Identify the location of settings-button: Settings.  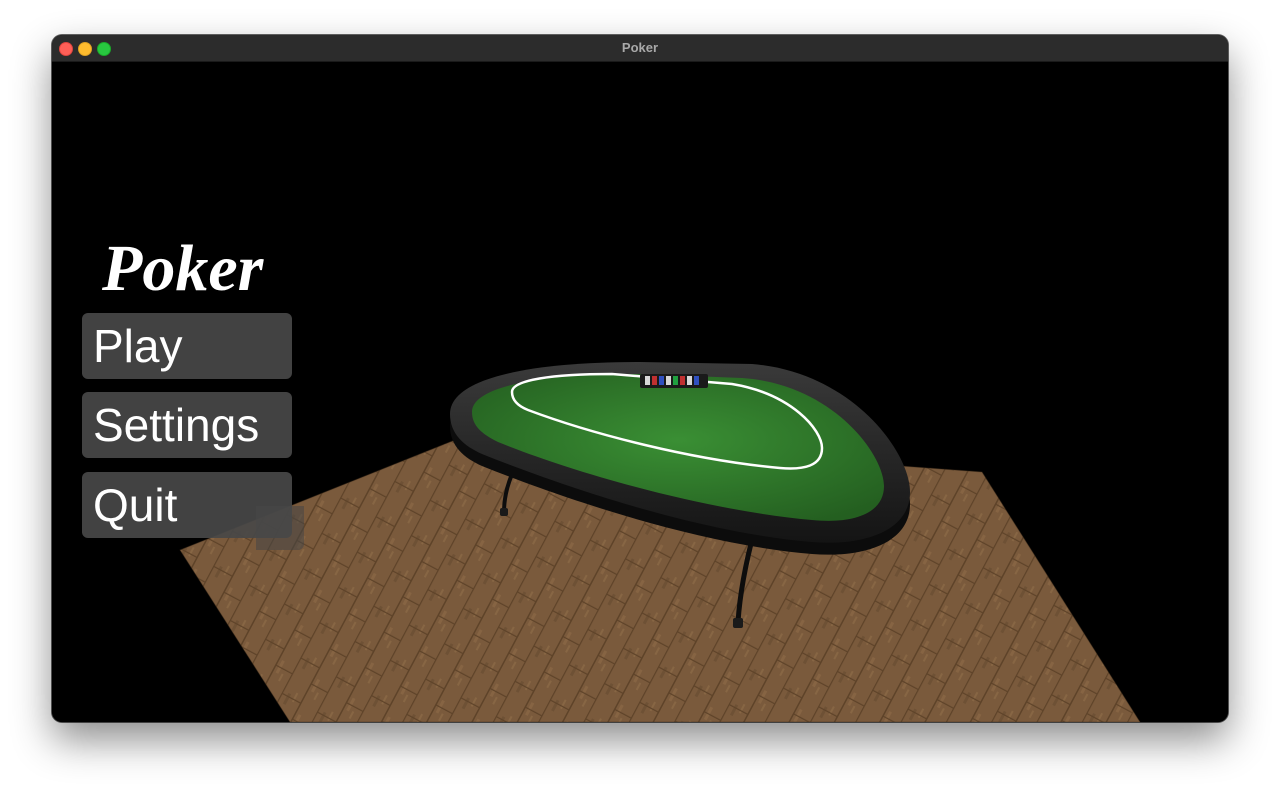
(187, 425).